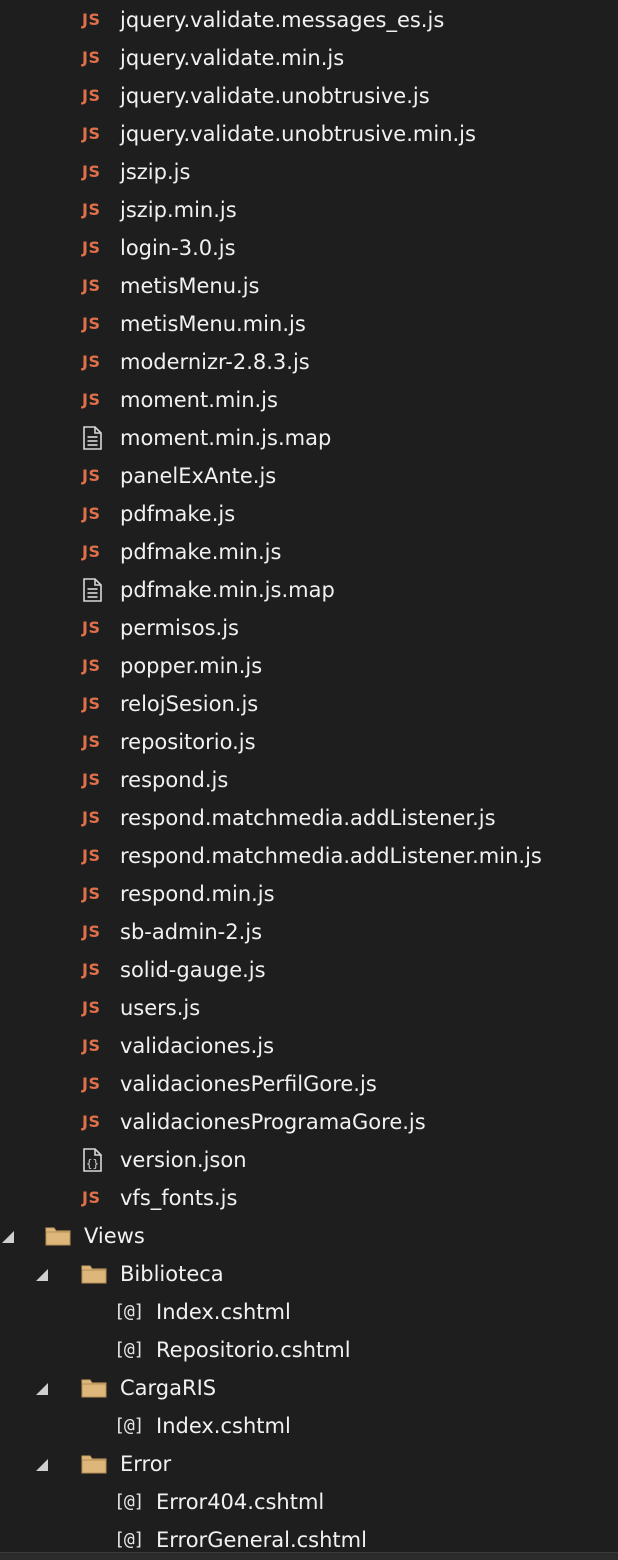 Image resolution: width=618 pixels, height=1560 pixels. What do you see at coordinates (309, 628) in the screenshot?
I see `tree-file-row: JS permisos.js` at bounding box center [309, 628].